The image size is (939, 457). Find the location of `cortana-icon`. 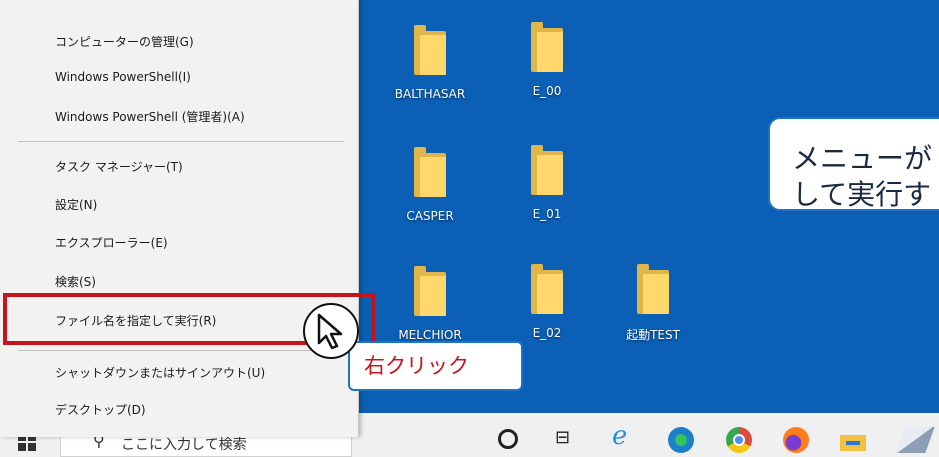

cortana-icon is located at coordinates (508, 439).